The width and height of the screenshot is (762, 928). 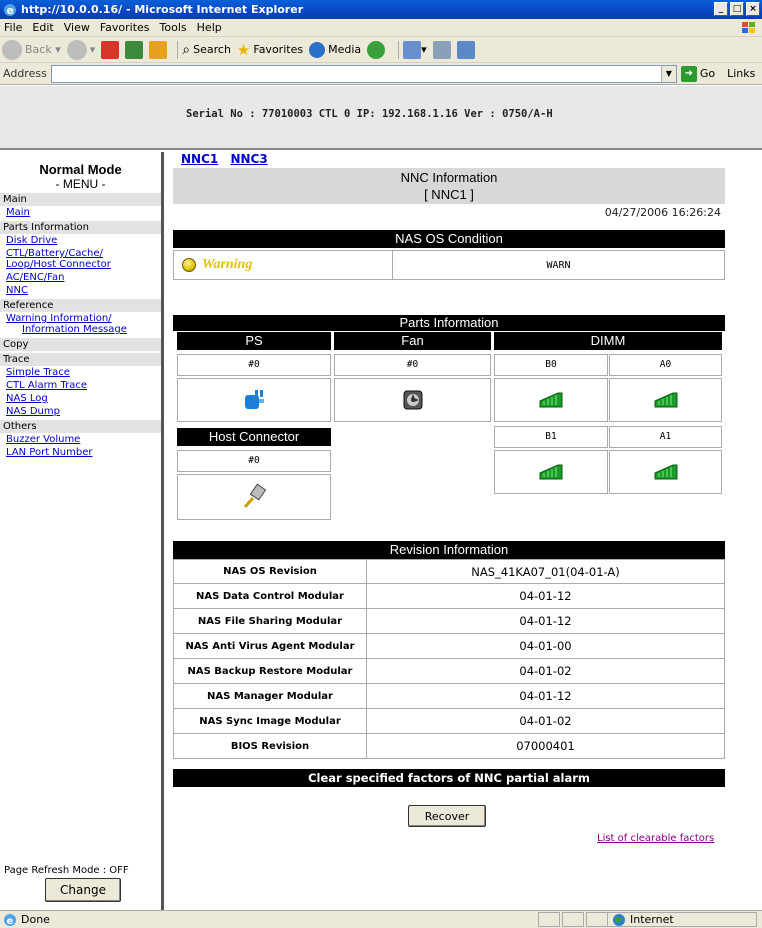 What do you see at coordinates (80, 344) in the screenshot?
I see `nav-section-copy: Copy` at bounding box center [80, 344].